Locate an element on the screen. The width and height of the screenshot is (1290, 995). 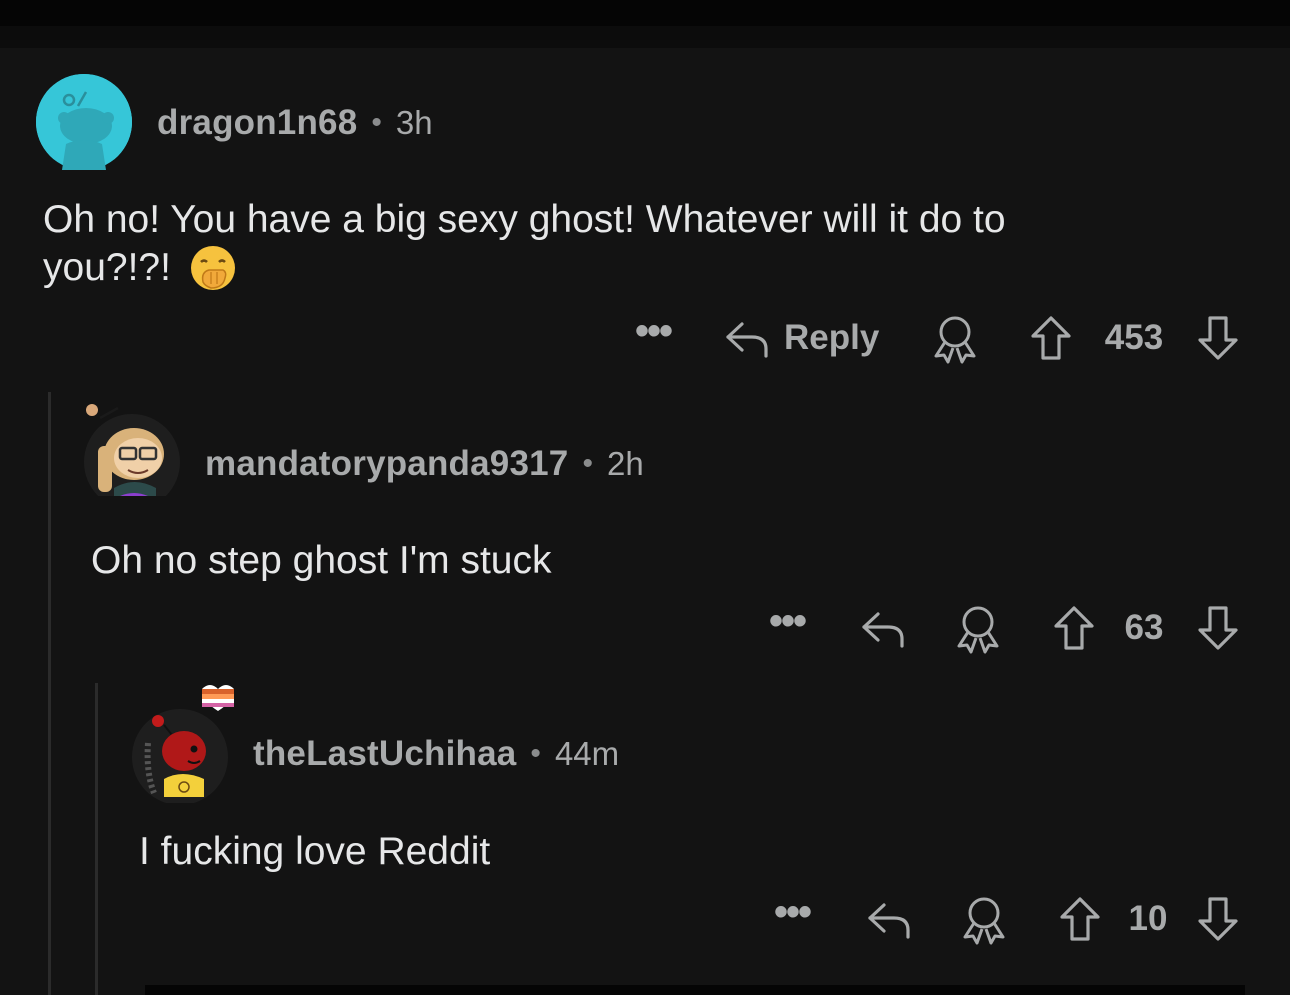
reply-button: Reply is located at coordinates (806, 338).